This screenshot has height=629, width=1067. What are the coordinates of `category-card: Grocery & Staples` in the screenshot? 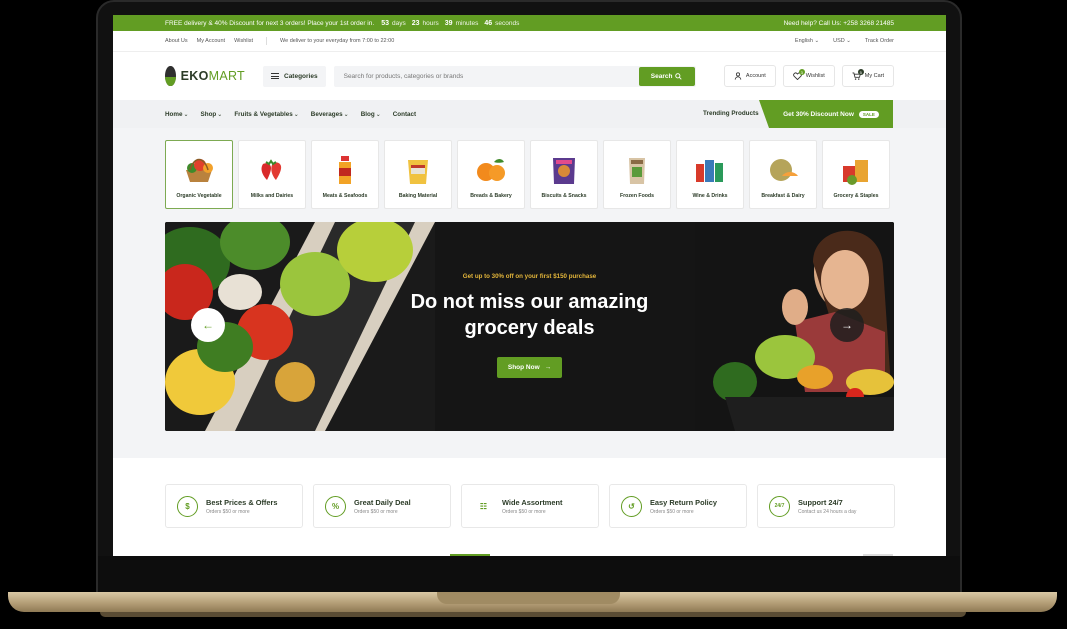 It's located at (856, 174).